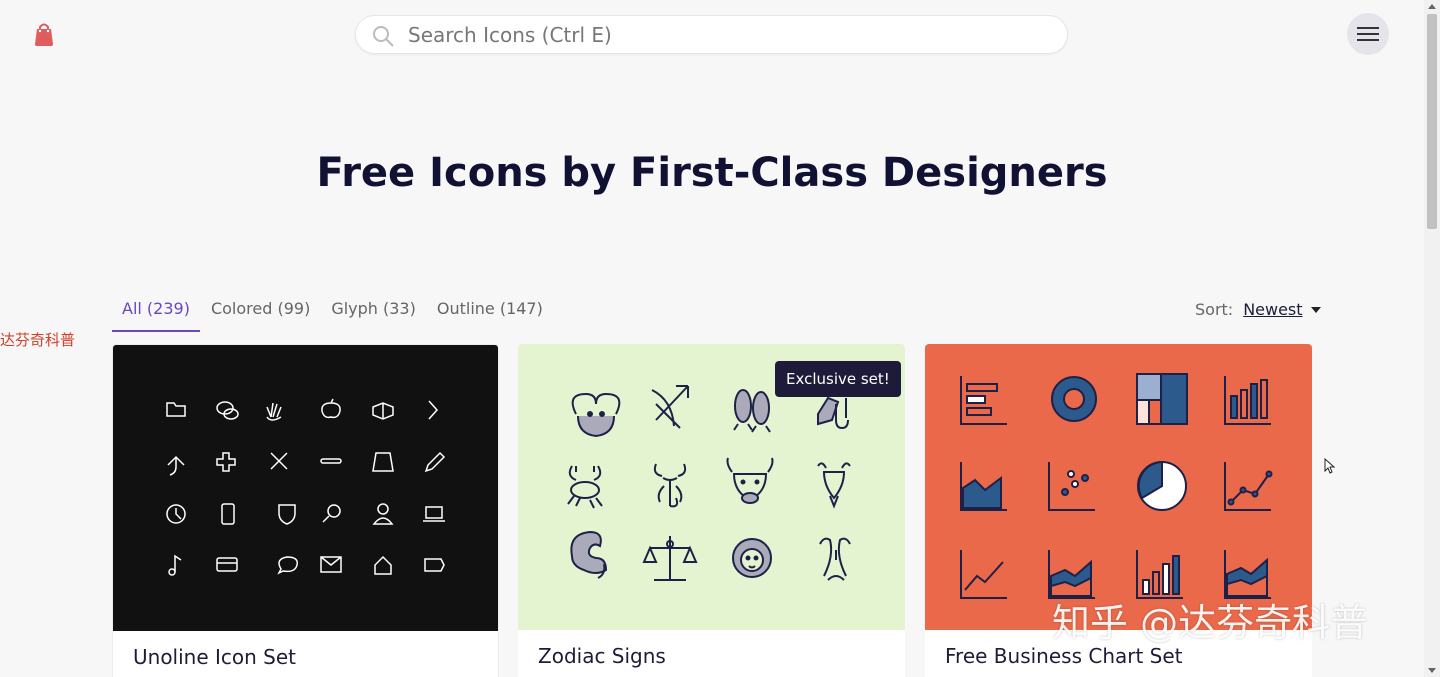 The image size is (1440, 677). Describe the element at coordinates (38, 340) in the screenshot. I see `side-watermark-text: 达芬奇科普` at that location.